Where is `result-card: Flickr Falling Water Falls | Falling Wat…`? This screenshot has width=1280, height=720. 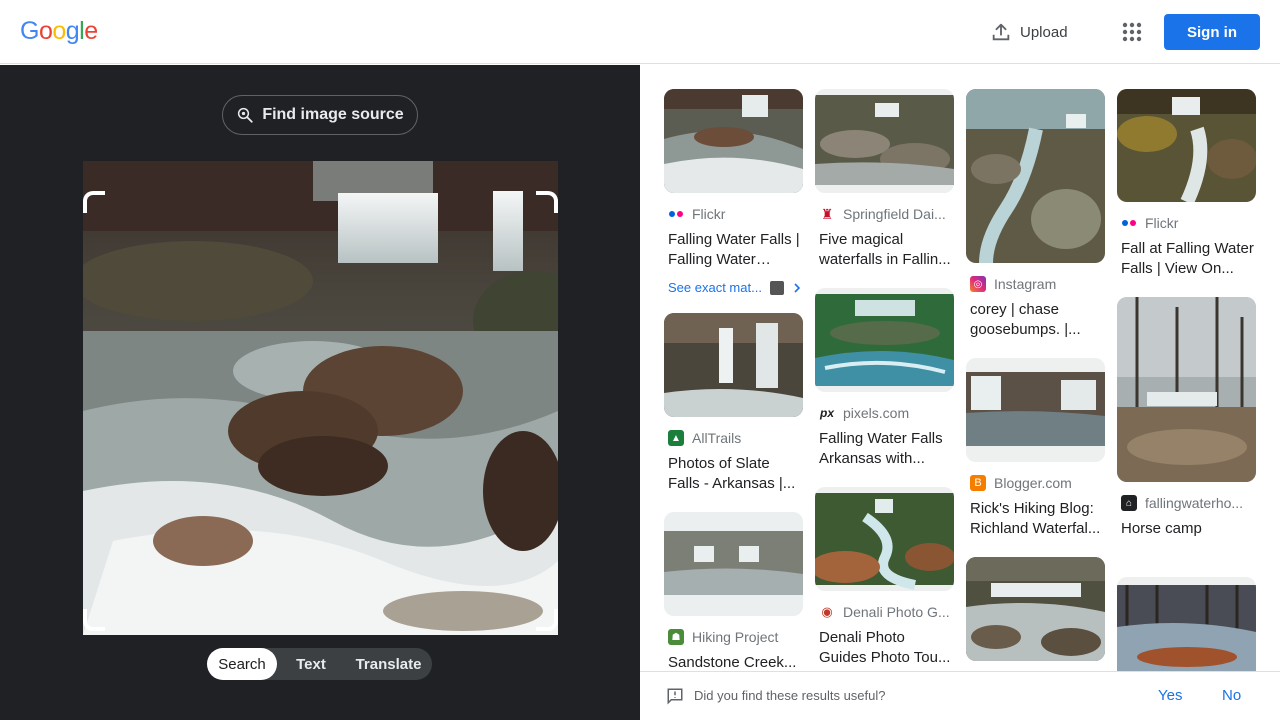 result-card: Flickr Falling Water Falls | Falling Wat… is located at coordinates (733, 192).